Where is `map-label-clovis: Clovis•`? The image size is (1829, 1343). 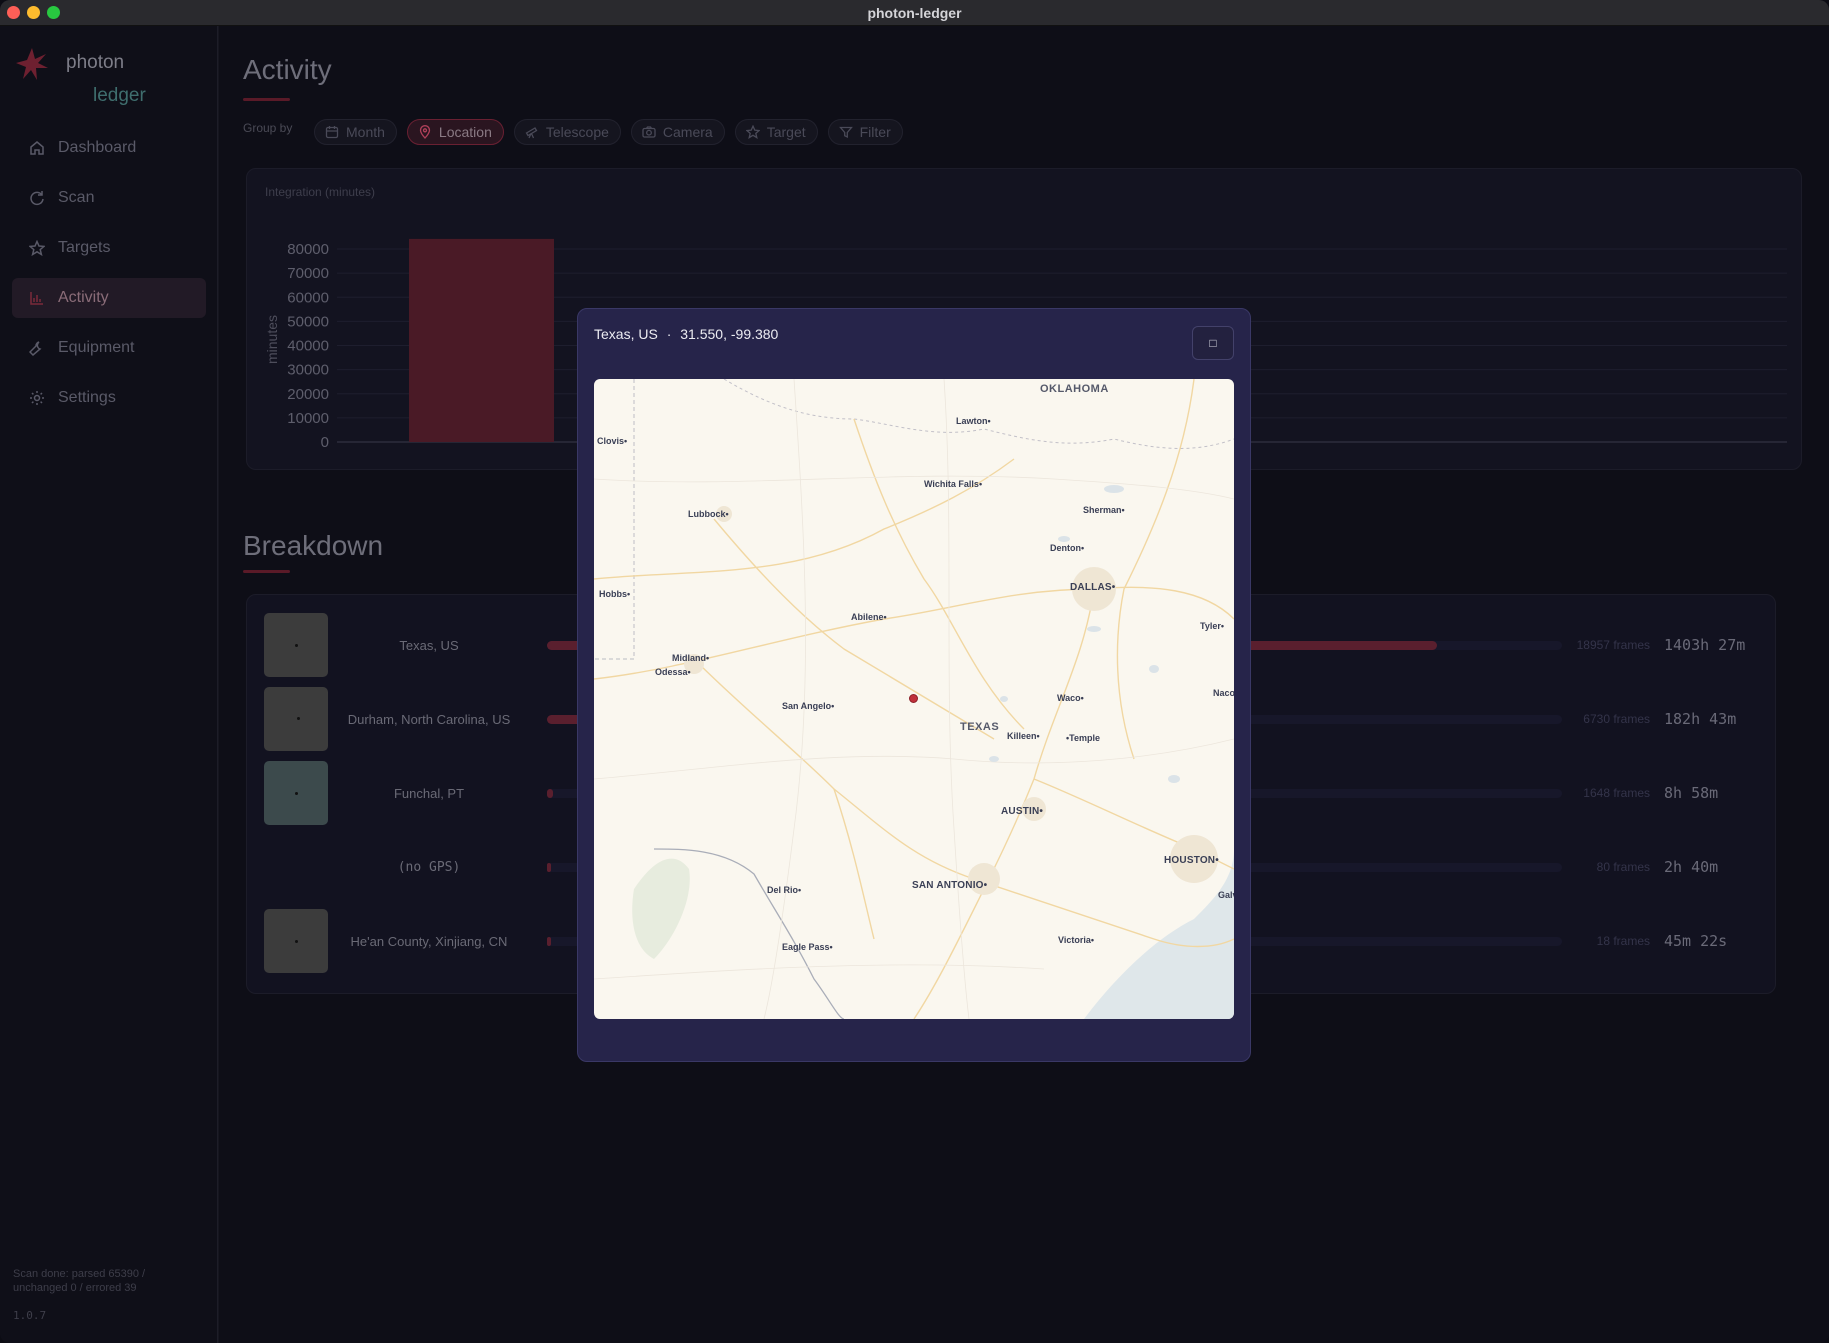
map-label-clovis: Clovis• is located at coordinates (612, 441).